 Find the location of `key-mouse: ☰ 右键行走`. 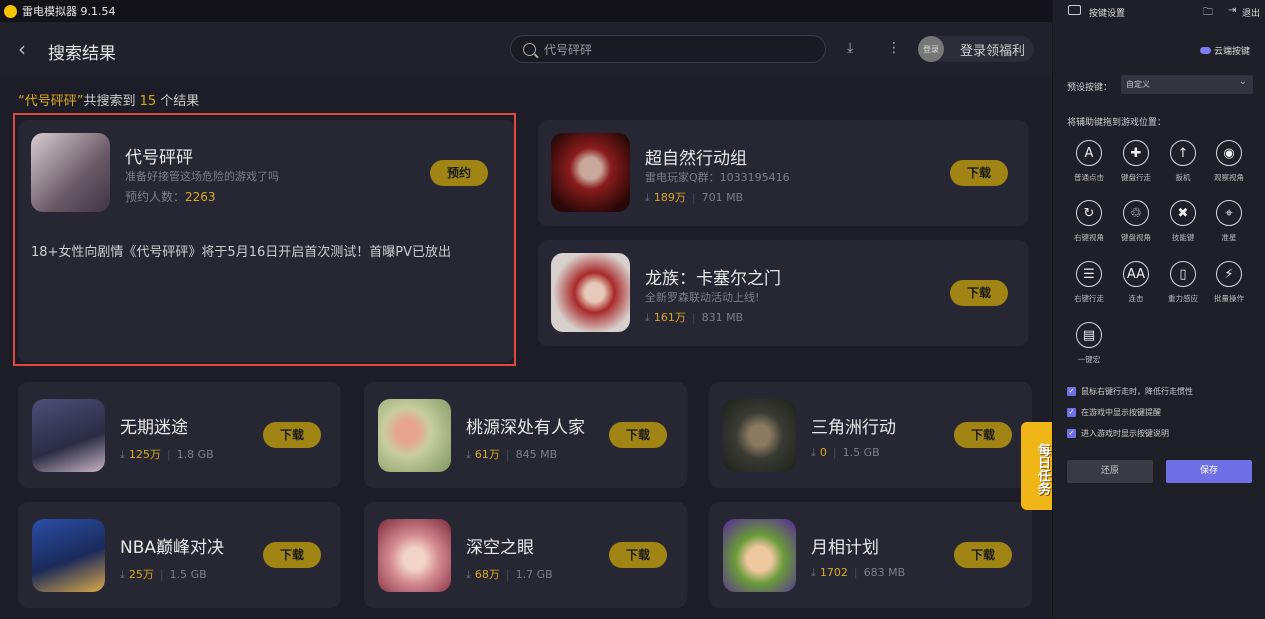

key-mouse: ☰ 右键行走 is located at coordinates (1089, 282).